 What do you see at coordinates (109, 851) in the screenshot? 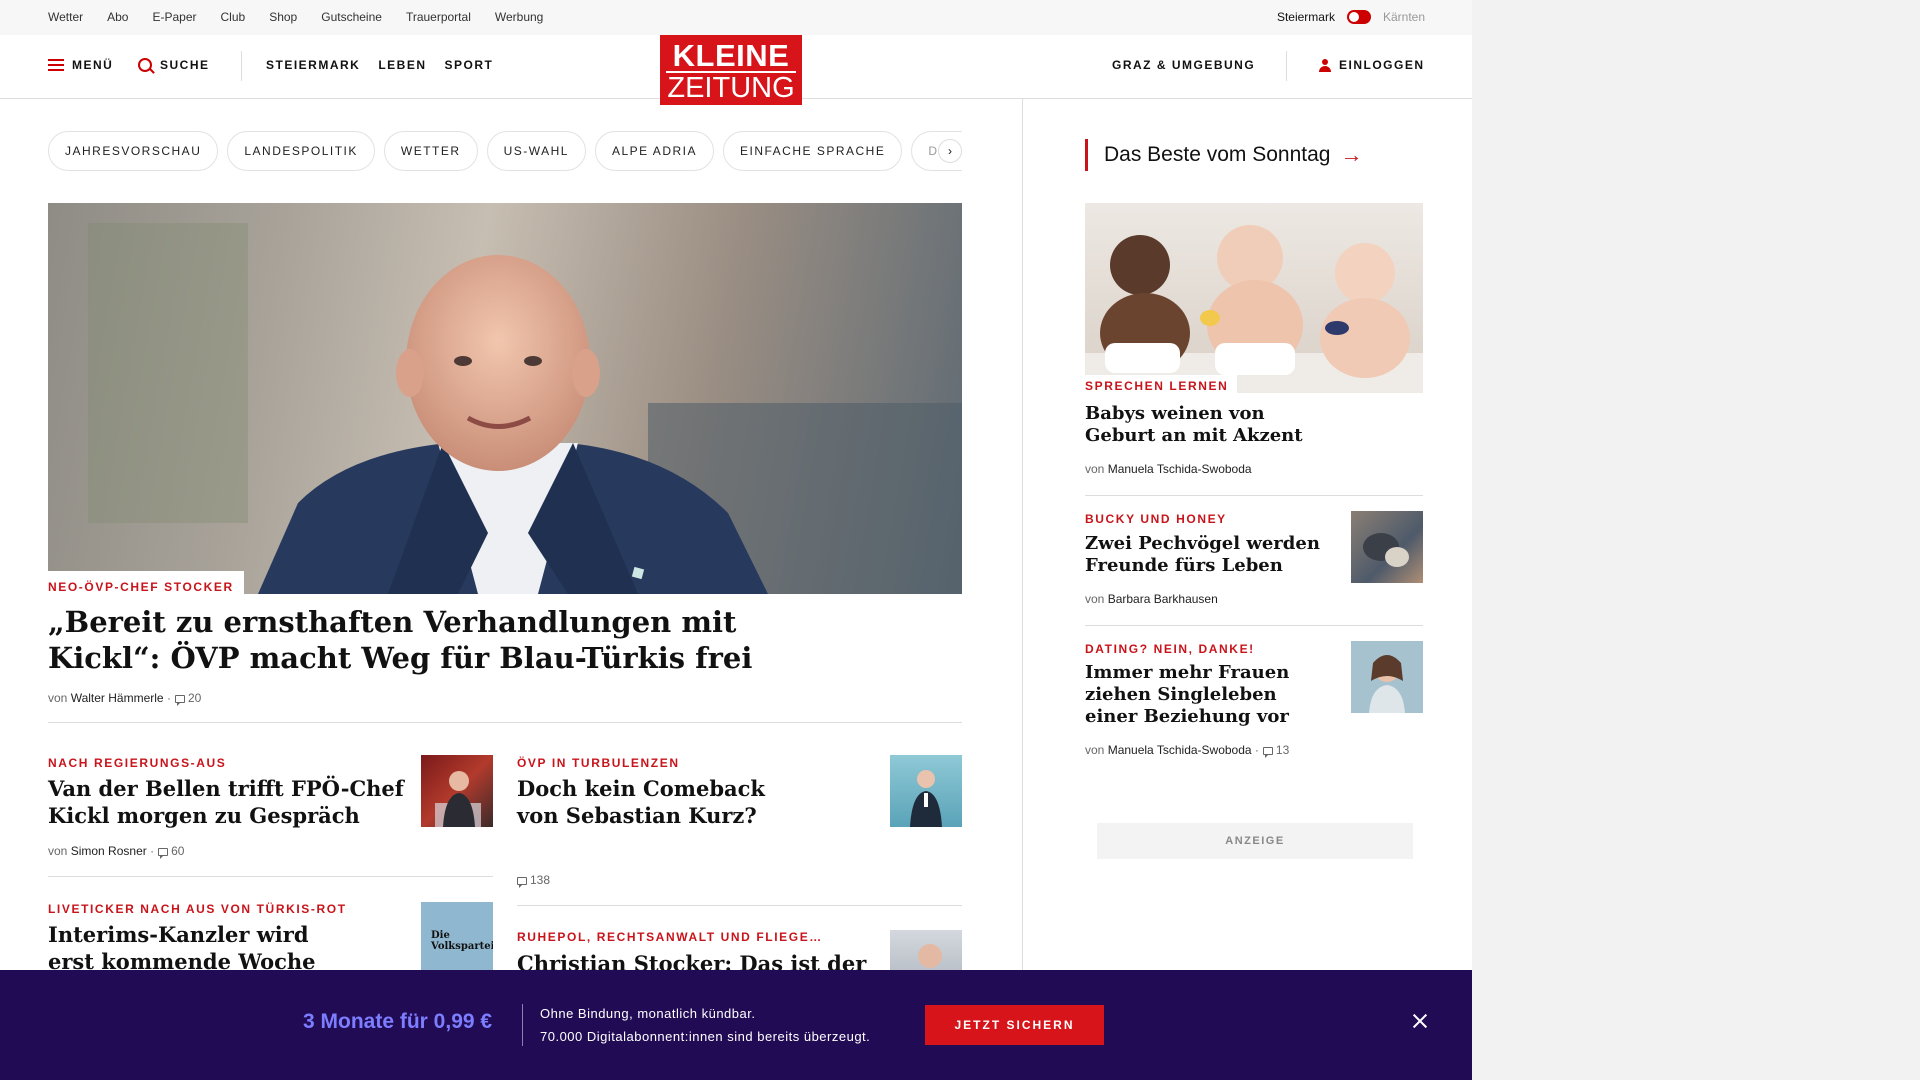
I see `article-1-author: Simon Rosner` at bounding box center [109, 851].